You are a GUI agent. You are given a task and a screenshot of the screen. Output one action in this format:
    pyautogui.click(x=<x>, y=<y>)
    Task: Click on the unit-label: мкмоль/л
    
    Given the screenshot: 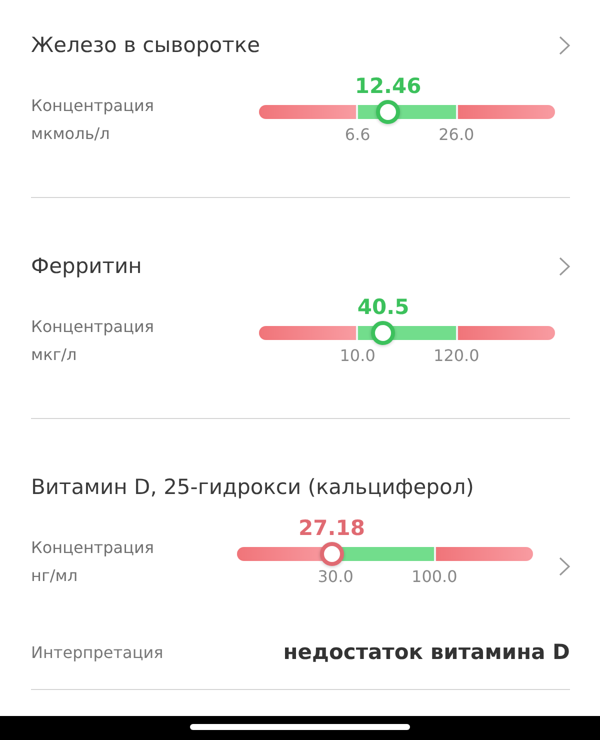 What is the action you would take?
    pyautogui.click(x=70, y=134)
    